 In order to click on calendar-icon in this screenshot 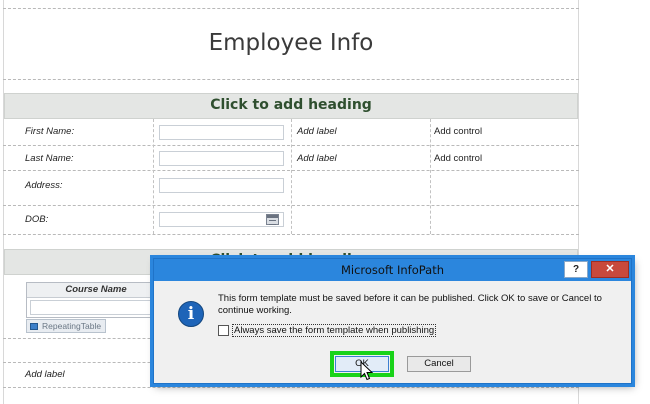, I will do `click(272, 219)`.